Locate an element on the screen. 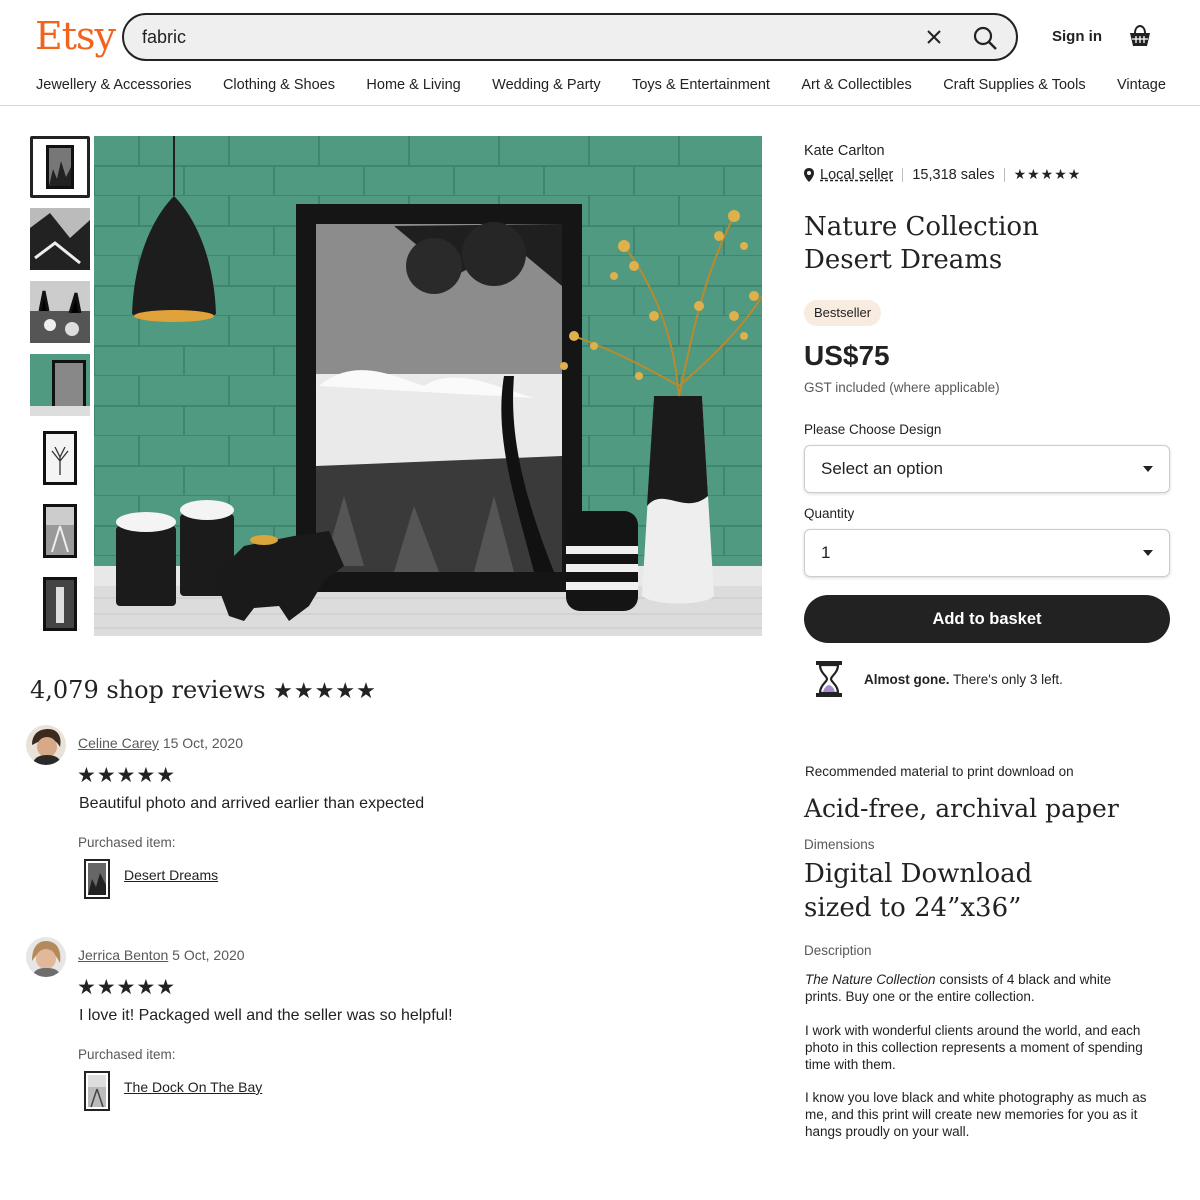 The height and width of the screenshot is (1200, 1200). basket-icon is located at coordinates (1140, 36).